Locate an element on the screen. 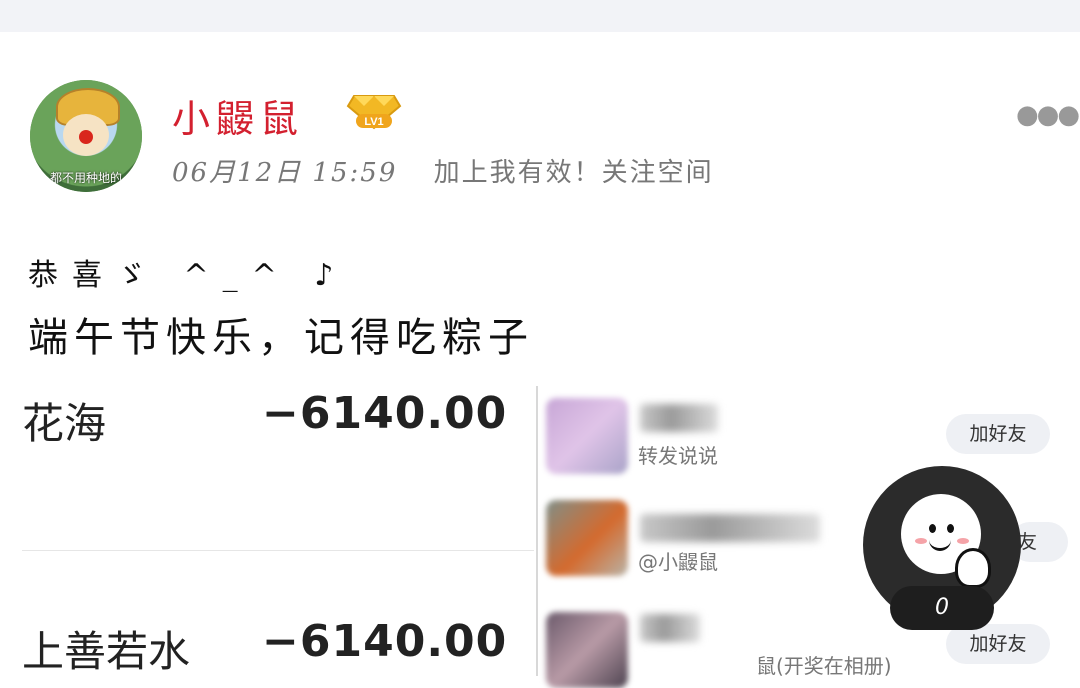  diamond-level-badge-icon: LV1 is located at coordinates (374, 112).